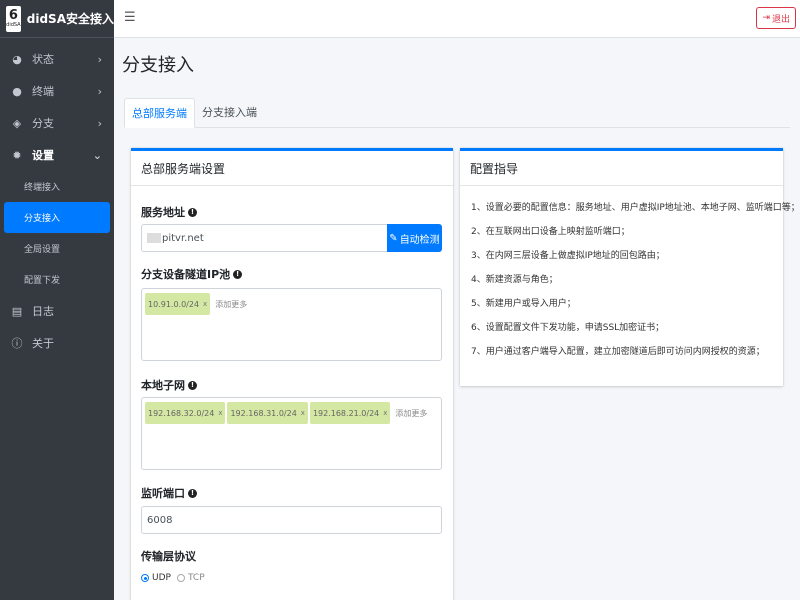 The width and height of the screenshot is (800, 600). What do you see at coordinates (159, 113) in the screenshot?
I see `tab-hq-server: 总部服务端` at bounding box center [159, 113].